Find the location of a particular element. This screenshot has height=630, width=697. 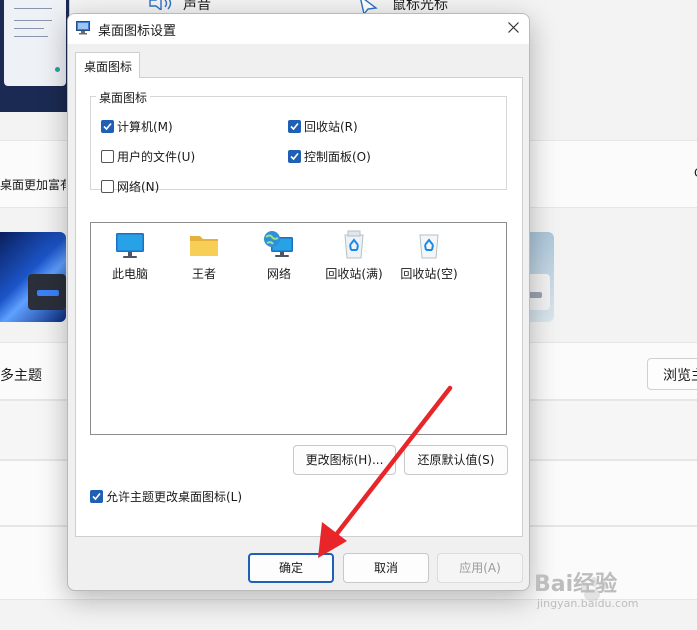

list-item-folder: 王者 is located at coordinates (204, 255).